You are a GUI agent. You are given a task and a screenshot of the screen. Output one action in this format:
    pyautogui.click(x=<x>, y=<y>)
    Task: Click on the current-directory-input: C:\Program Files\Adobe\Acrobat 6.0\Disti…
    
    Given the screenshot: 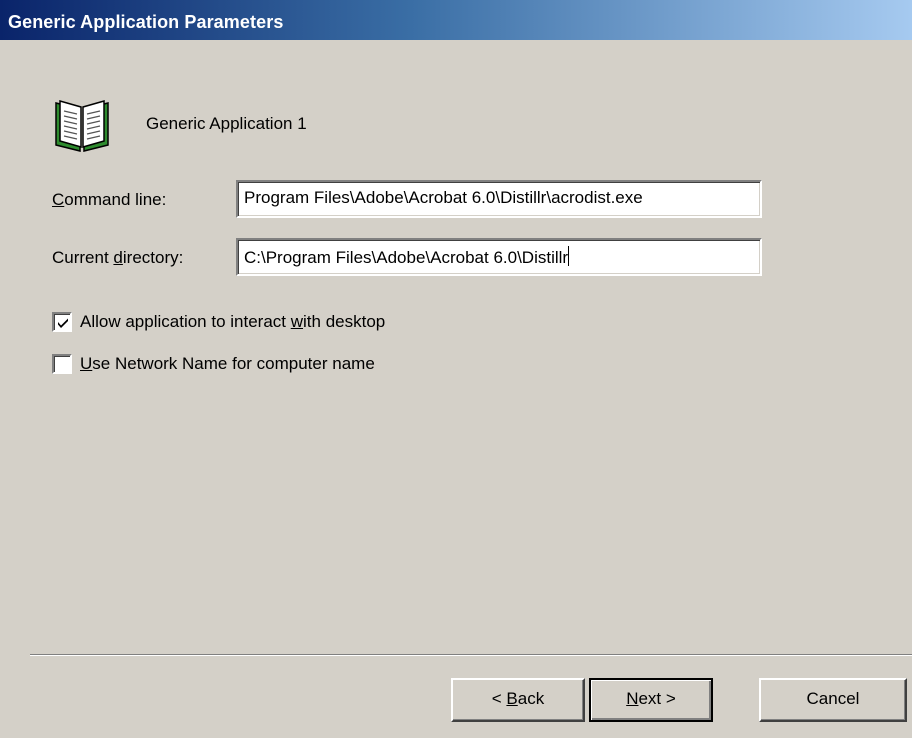 What is the action you would take?
    pyautogui.click(x=499, y=257)
    